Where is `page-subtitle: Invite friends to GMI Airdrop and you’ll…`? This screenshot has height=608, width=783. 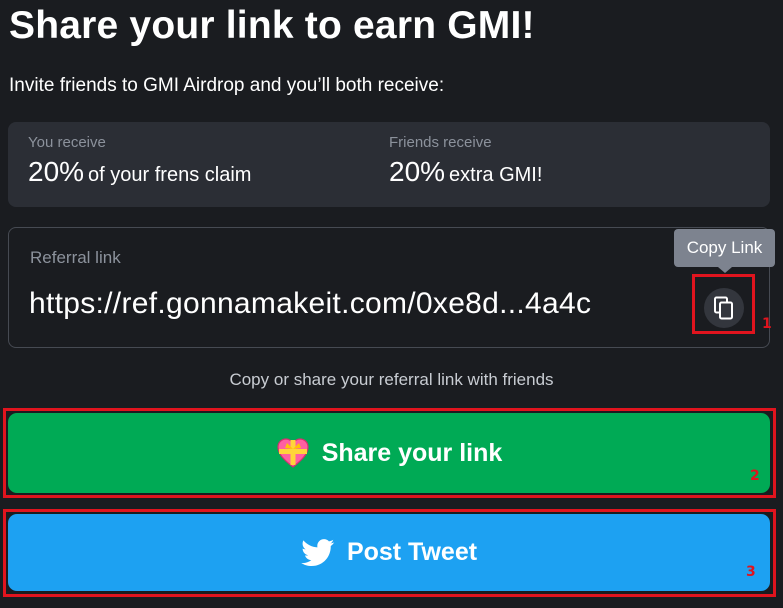 page-subtitle: Invite friends to GMI Airdrop and you’ll… is located at coordinates (227, 85).